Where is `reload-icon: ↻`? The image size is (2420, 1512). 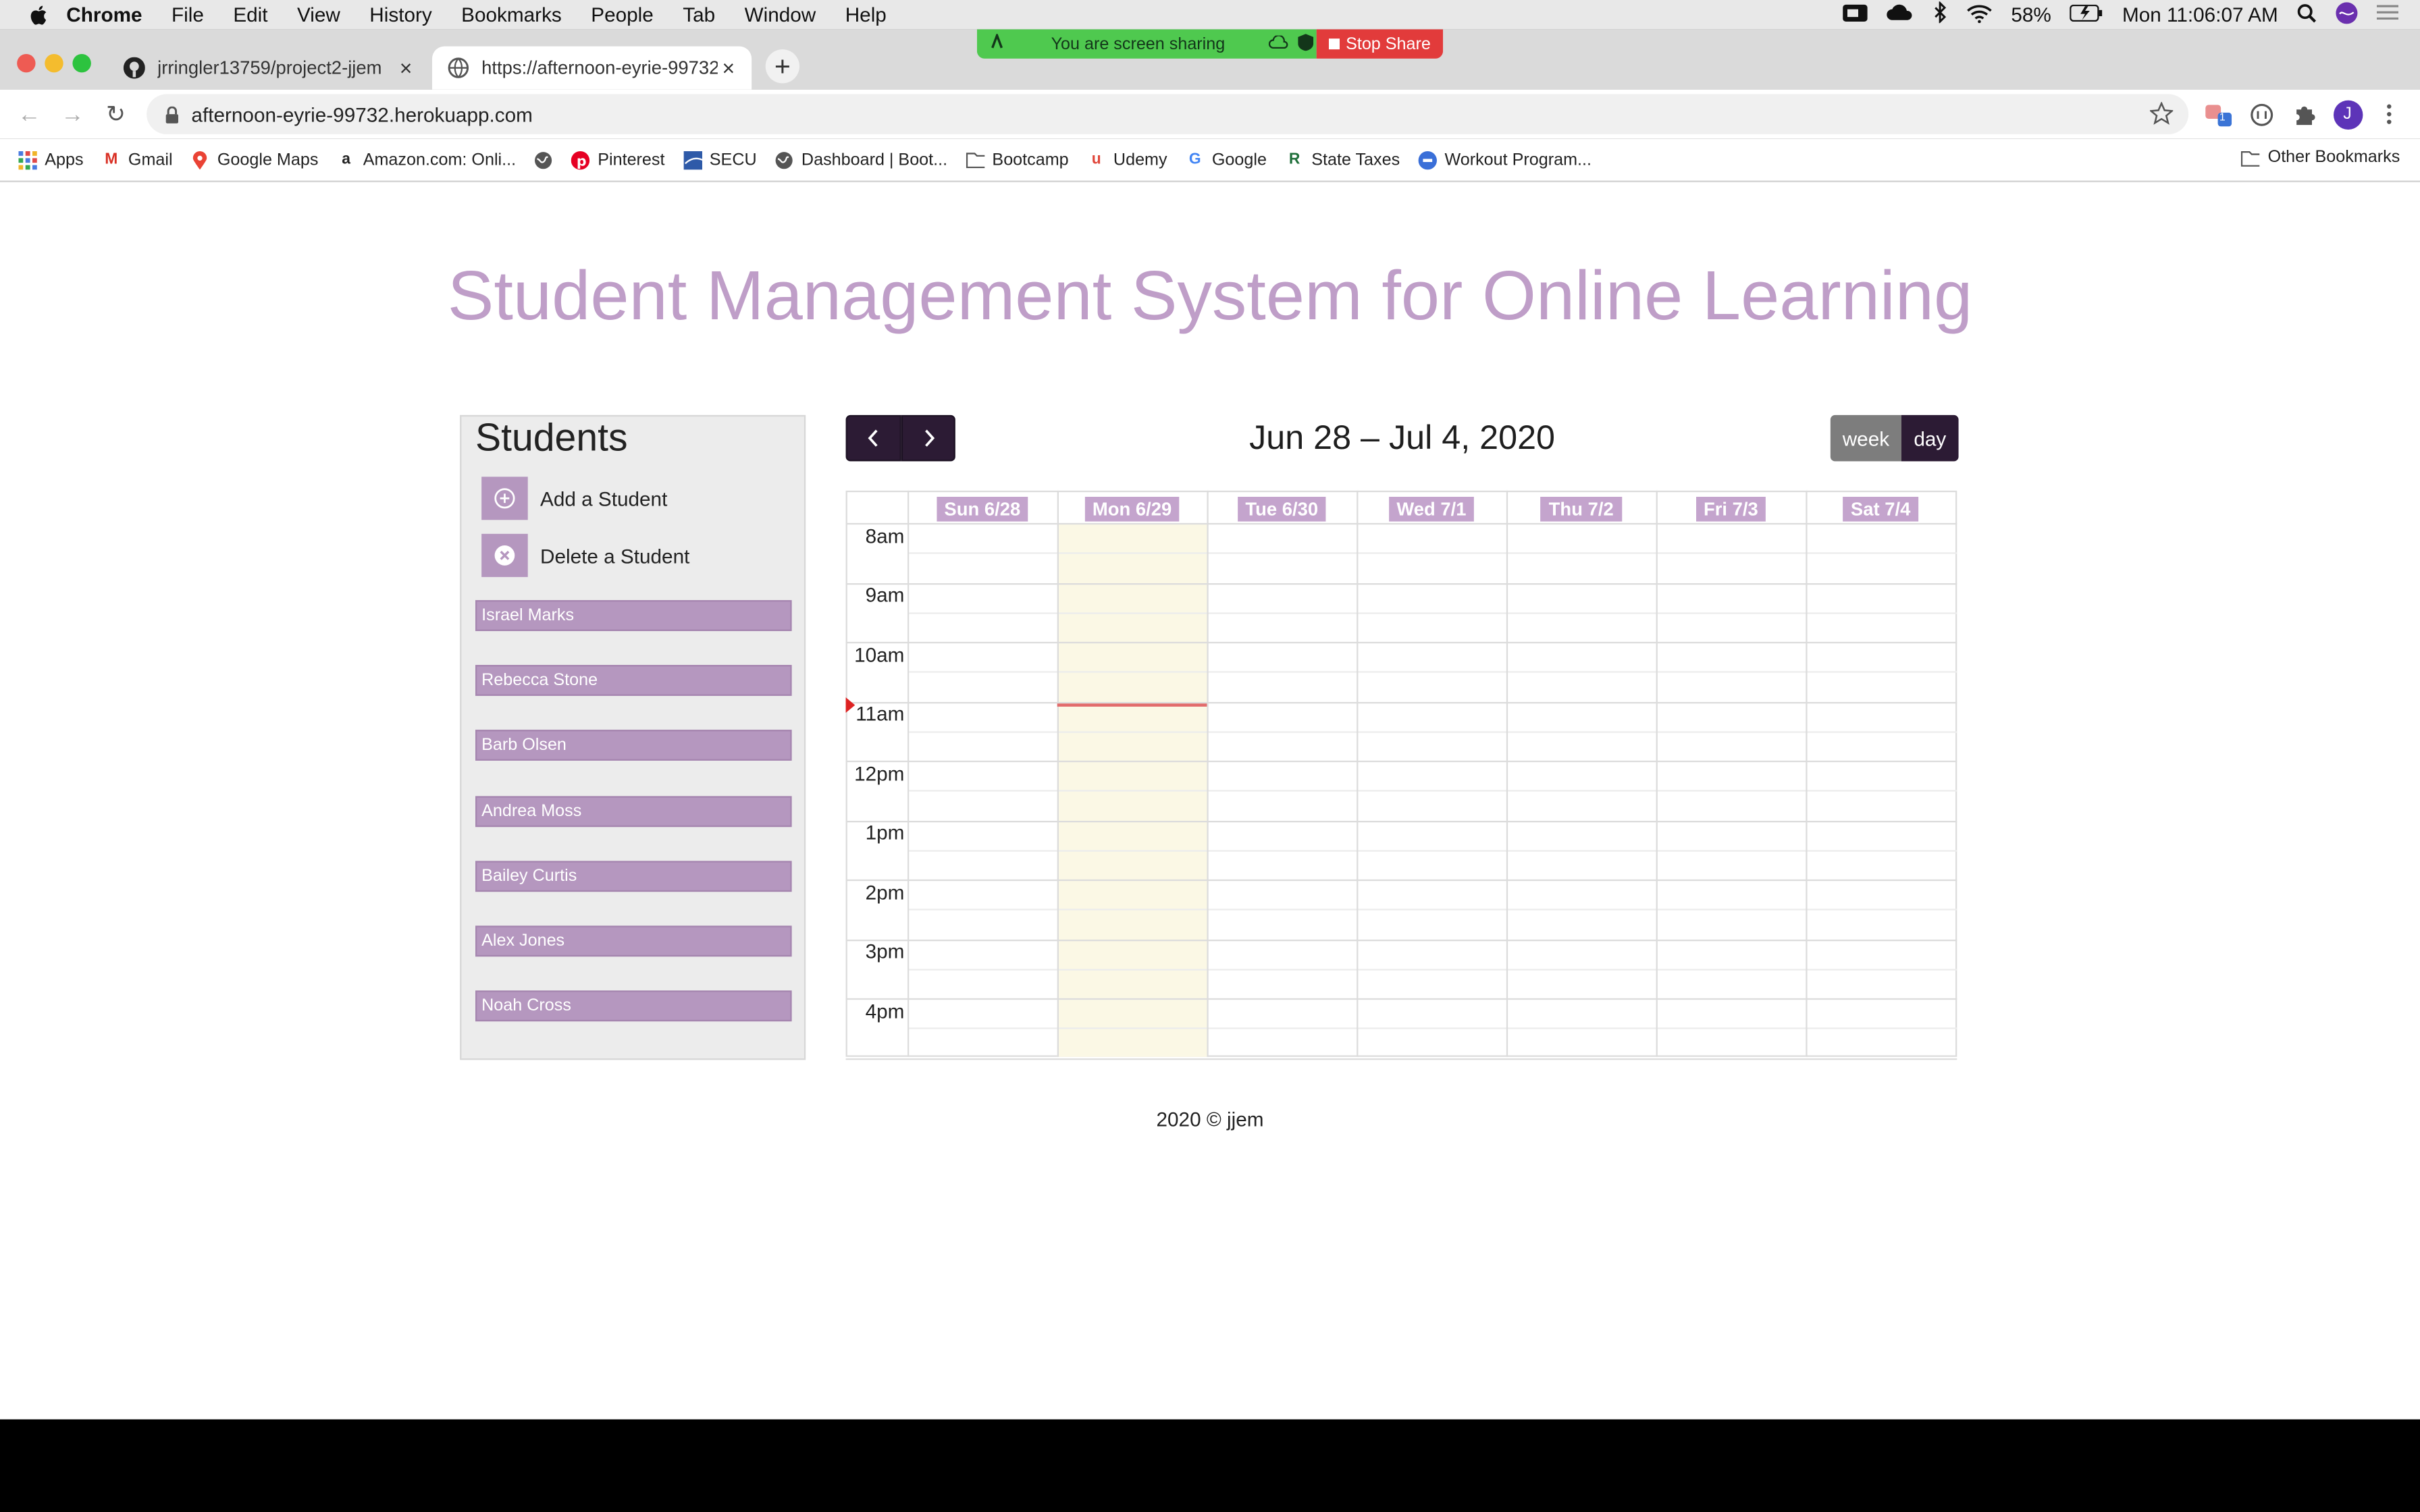 reload-icon: ↻ is located at coordinates (116, 114).